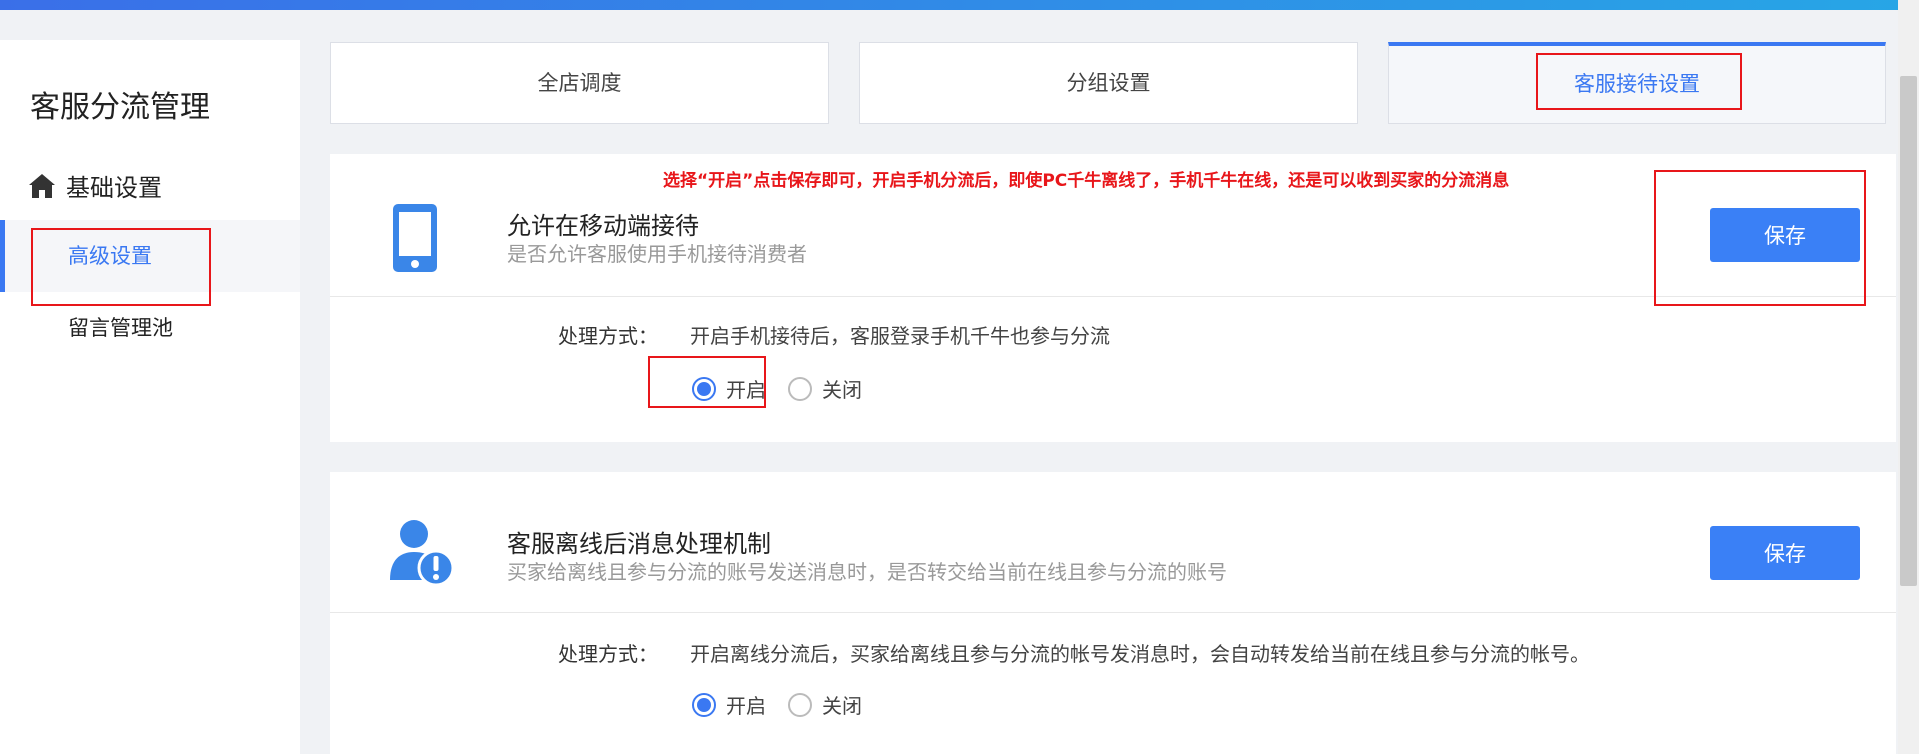 The width and height of the screenshot is (1919, 754). I want to click on panel-title: 客服离线后消息处理机制, so click(639, 544).